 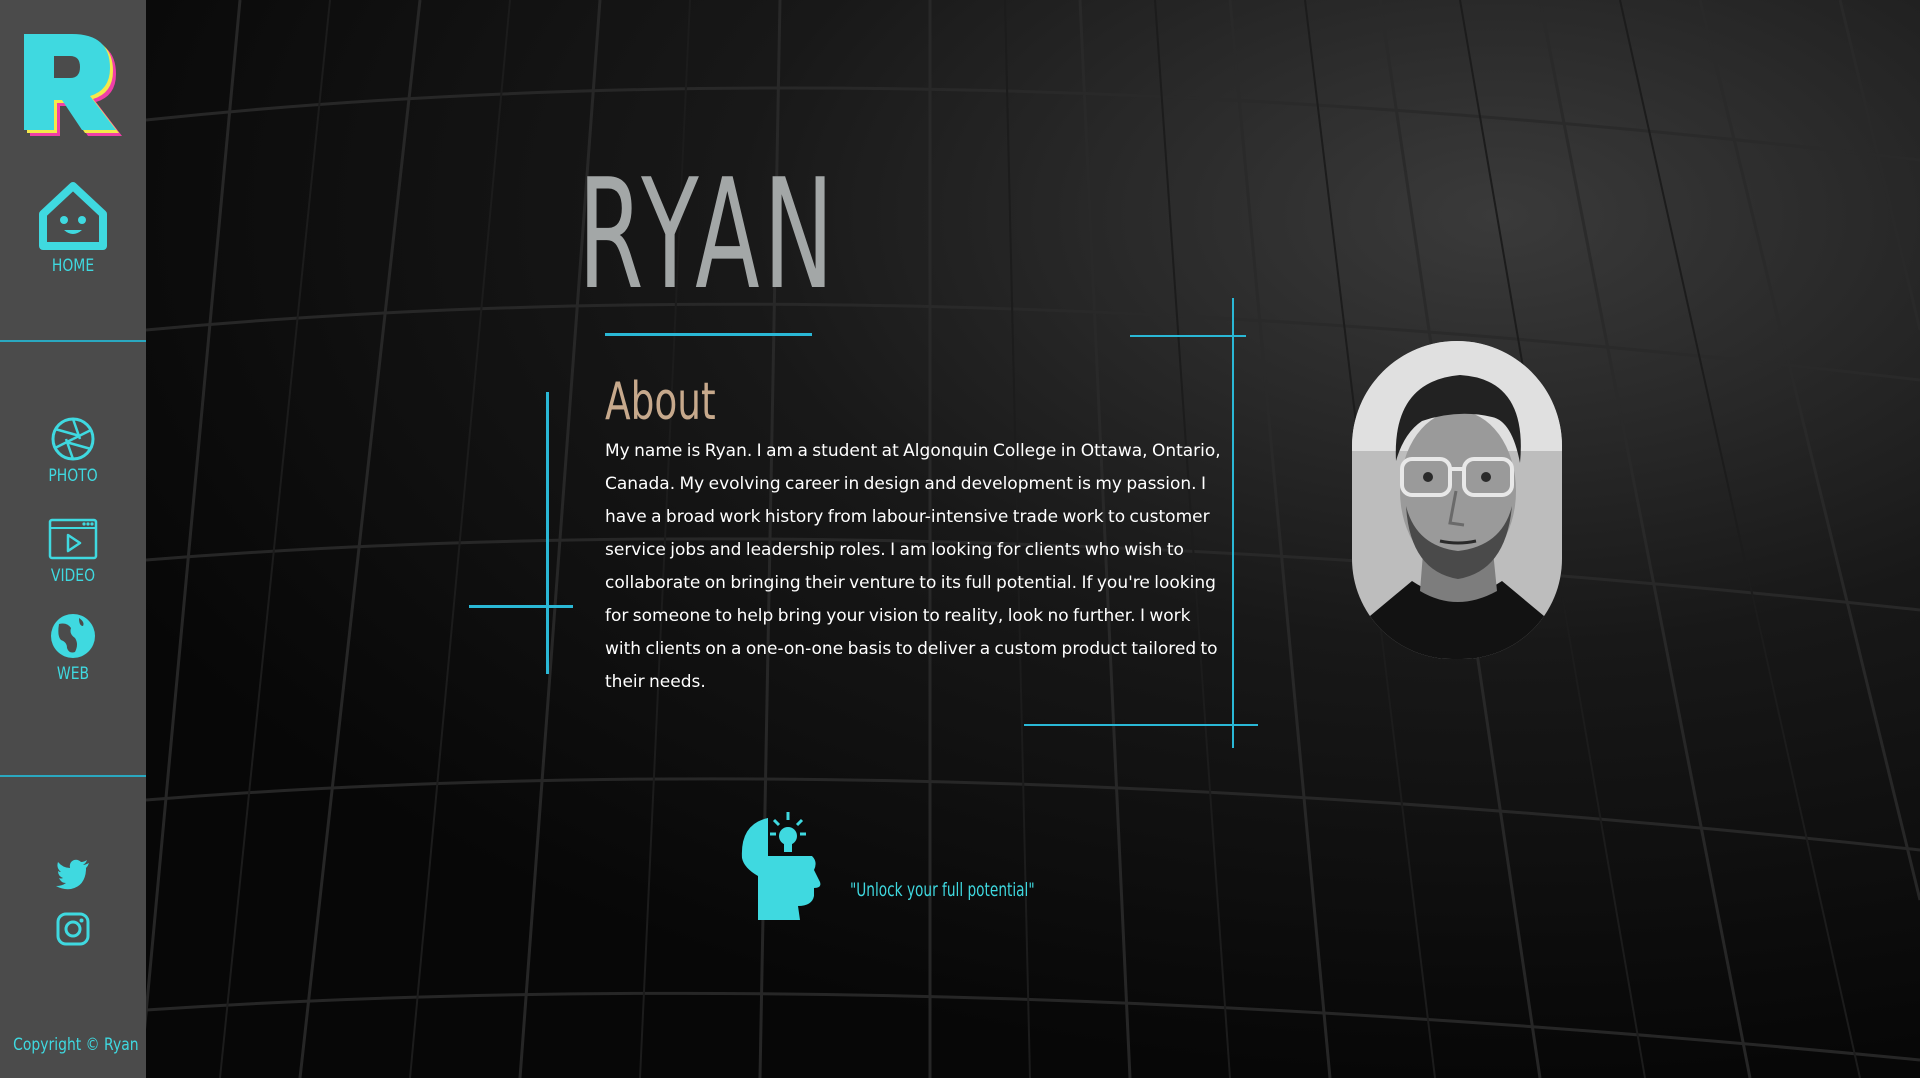 What do you see at coordinates (781, 866) in the screenshot?
I see `head-lightbulb-icon` at bounding box center [781, 866].